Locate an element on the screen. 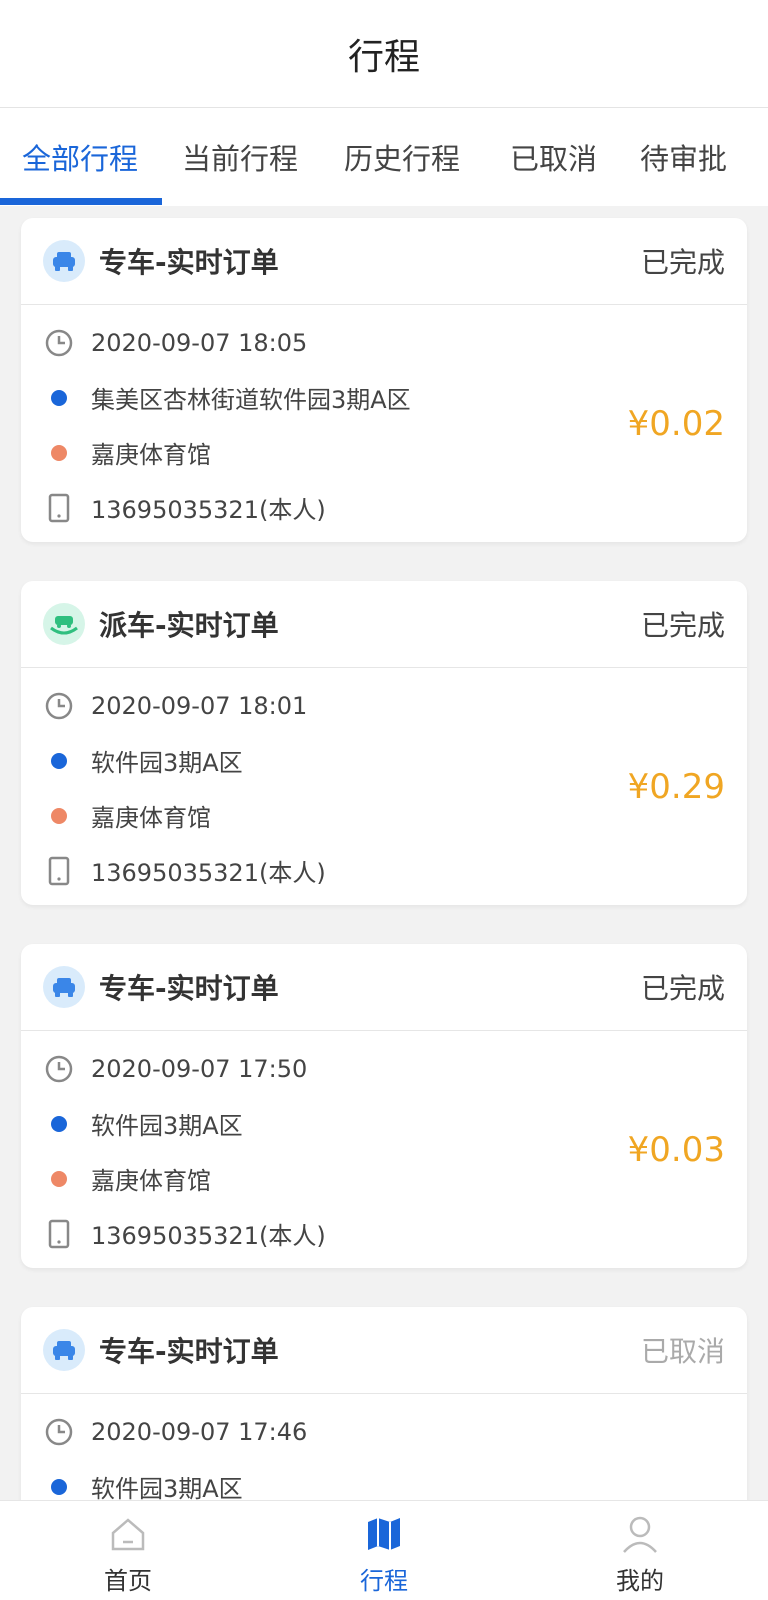 This screenshot has height=1600, width=768. order-time-row: 2020-09-07 18:05 is located at coordinates (384, 342).